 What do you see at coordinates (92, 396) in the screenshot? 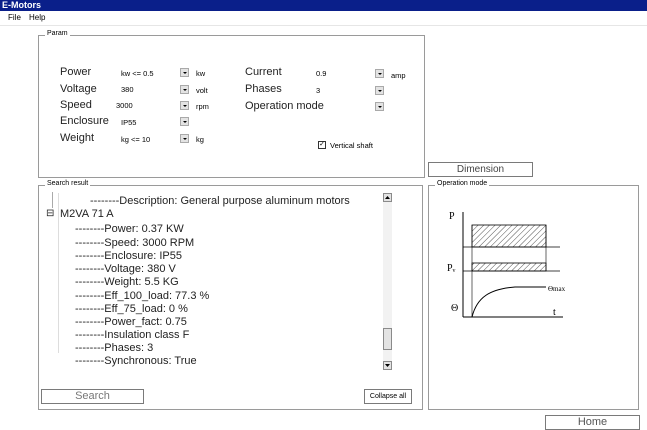
I see `search-button: Search` at bounding box center [92, 396].